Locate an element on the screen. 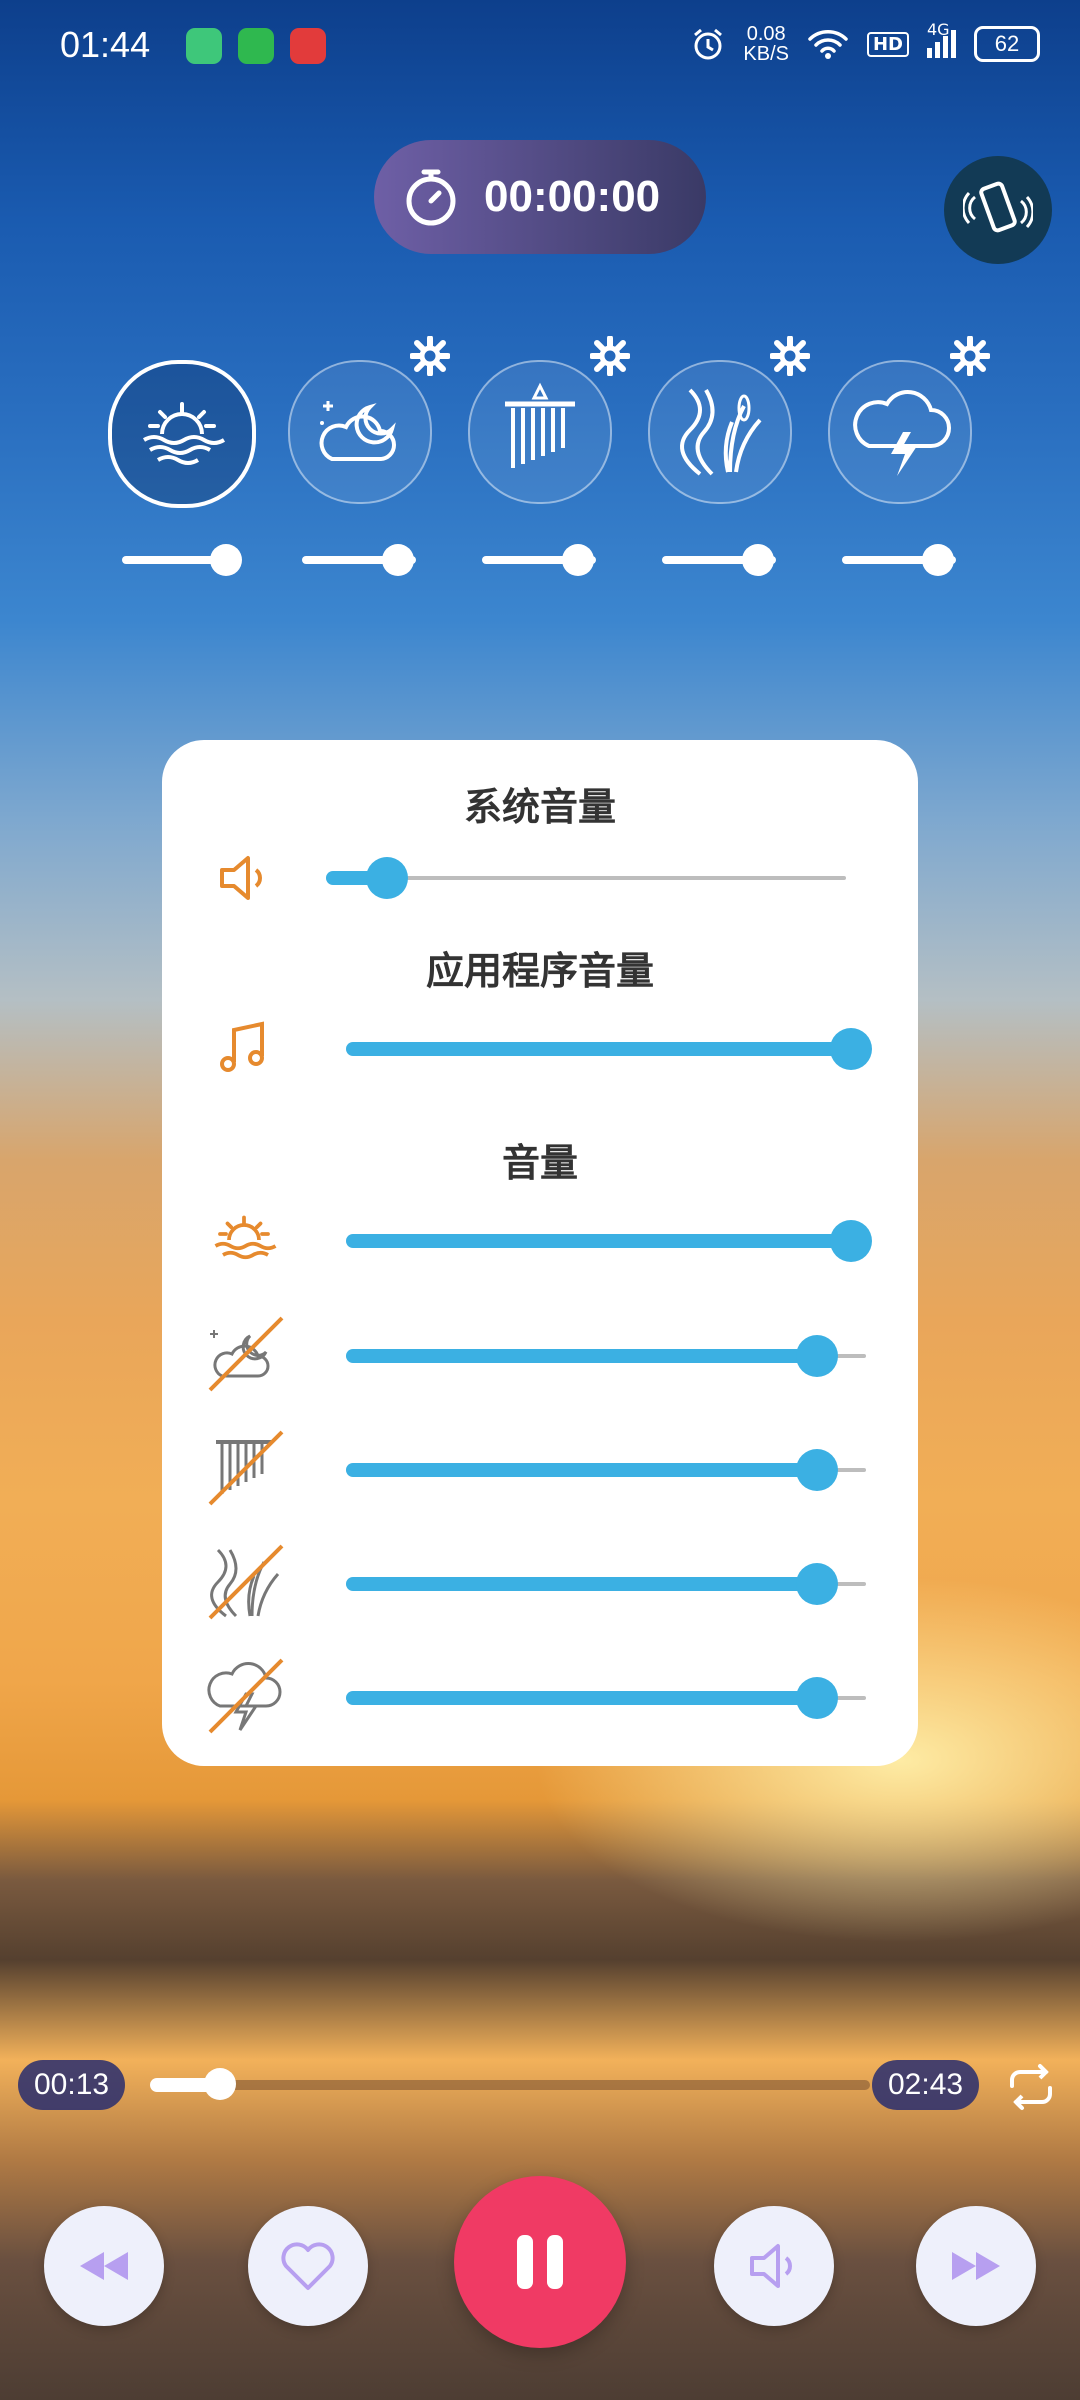 This screenshot has height=2400, width=1080. app-volume-knob is located at coordinates (851, 1049).